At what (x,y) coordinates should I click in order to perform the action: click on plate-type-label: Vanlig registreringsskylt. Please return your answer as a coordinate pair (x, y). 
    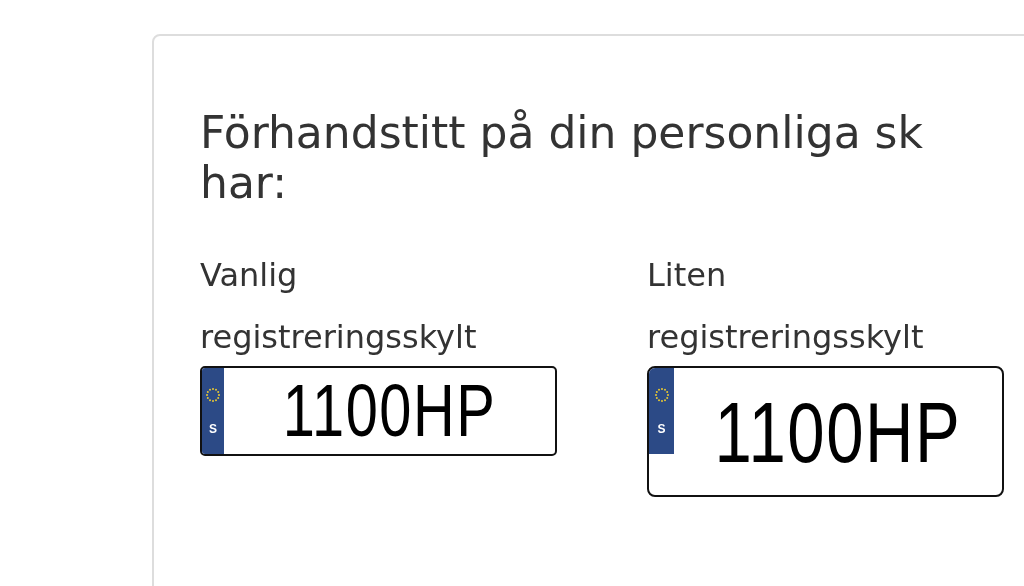
    Looking at the image, I should click on (339, 306).